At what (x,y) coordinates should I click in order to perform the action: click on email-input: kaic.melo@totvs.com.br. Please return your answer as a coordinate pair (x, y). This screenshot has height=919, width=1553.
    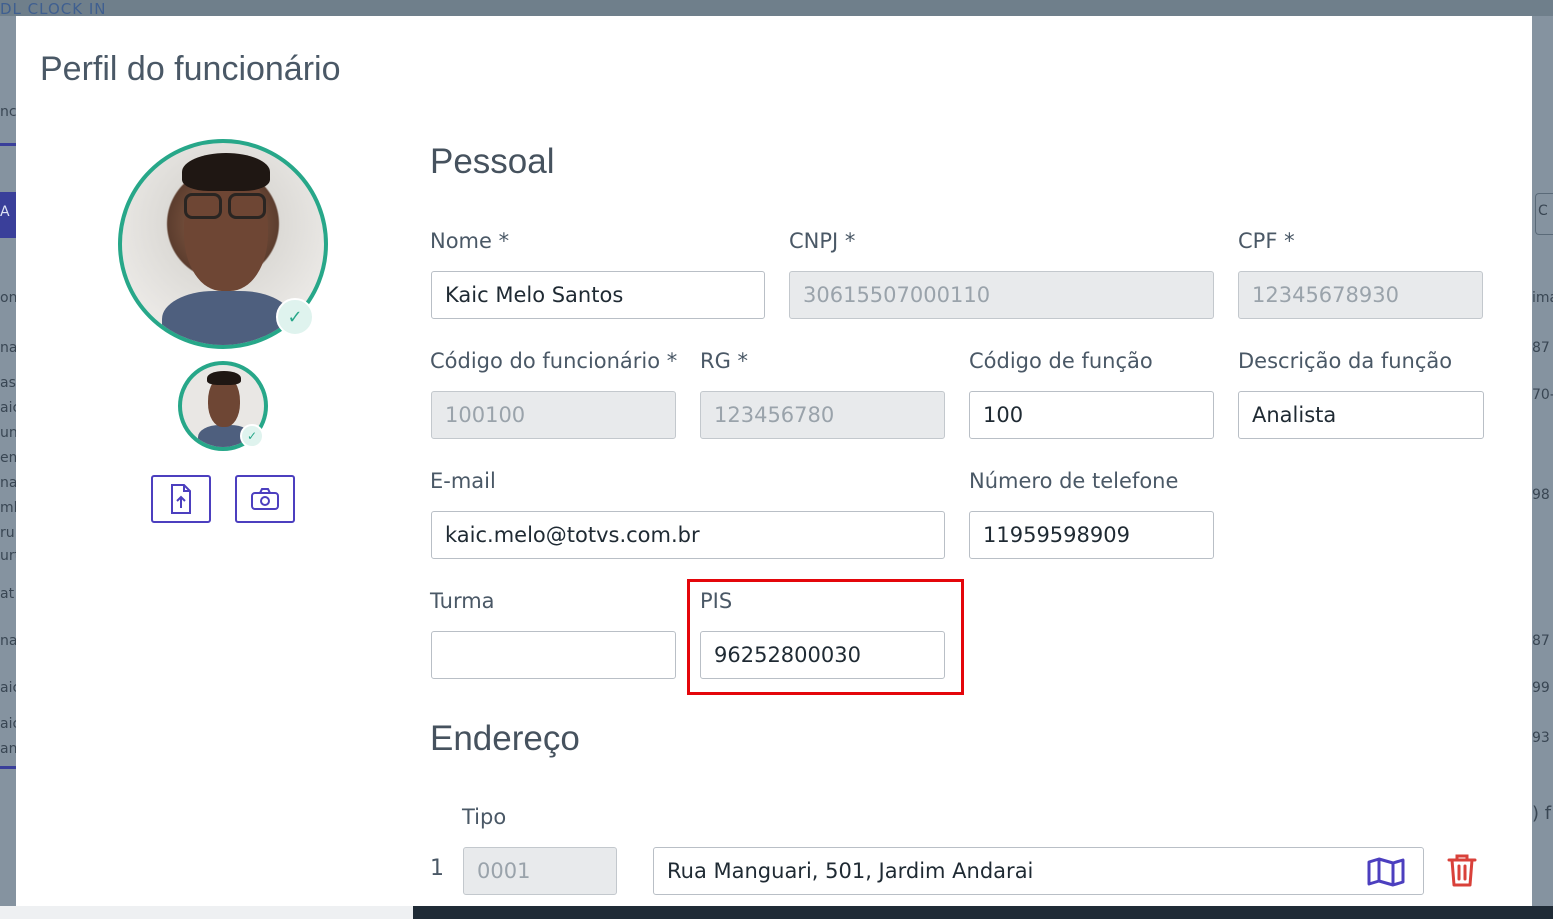
    Looking at the image, I should click on (688, 535).